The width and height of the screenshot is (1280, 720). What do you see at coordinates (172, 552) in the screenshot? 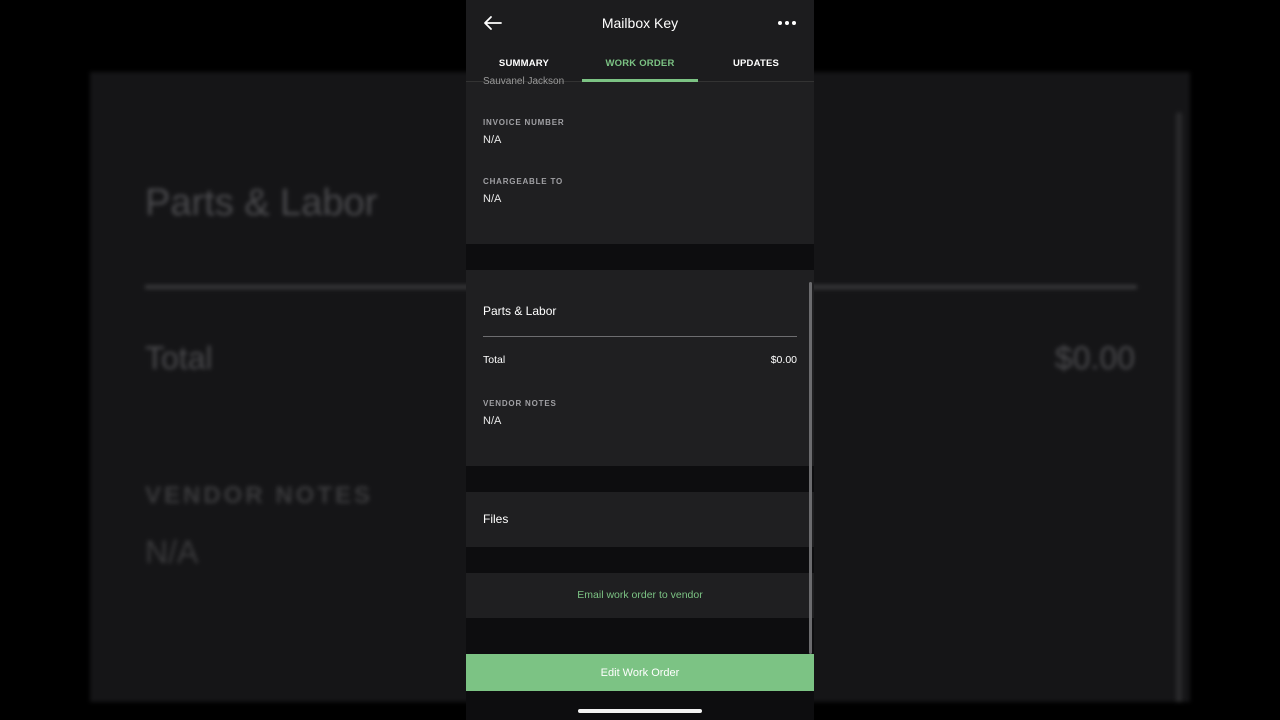
I see `bg-notes-value: N/A` at bounding box center [172, 552].